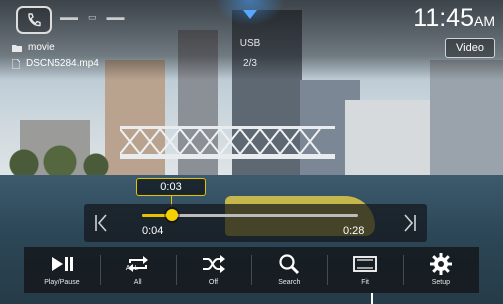  Describe the element at coordinates (41, 47) in the screenshot. I see `folder-name: movie` at that location.